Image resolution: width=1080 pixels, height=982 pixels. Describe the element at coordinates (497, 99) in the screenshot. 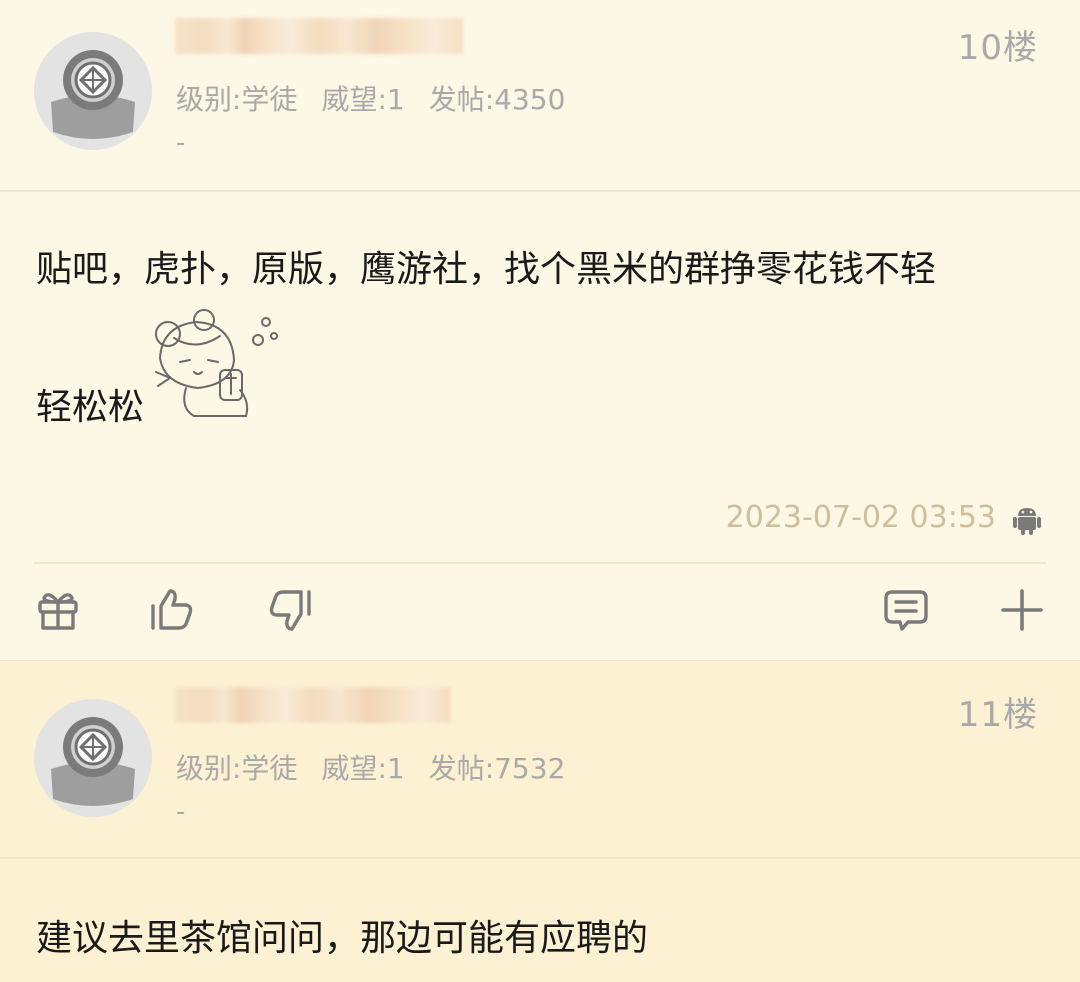

I see `user-post-count: 发帖:4350` at that location.